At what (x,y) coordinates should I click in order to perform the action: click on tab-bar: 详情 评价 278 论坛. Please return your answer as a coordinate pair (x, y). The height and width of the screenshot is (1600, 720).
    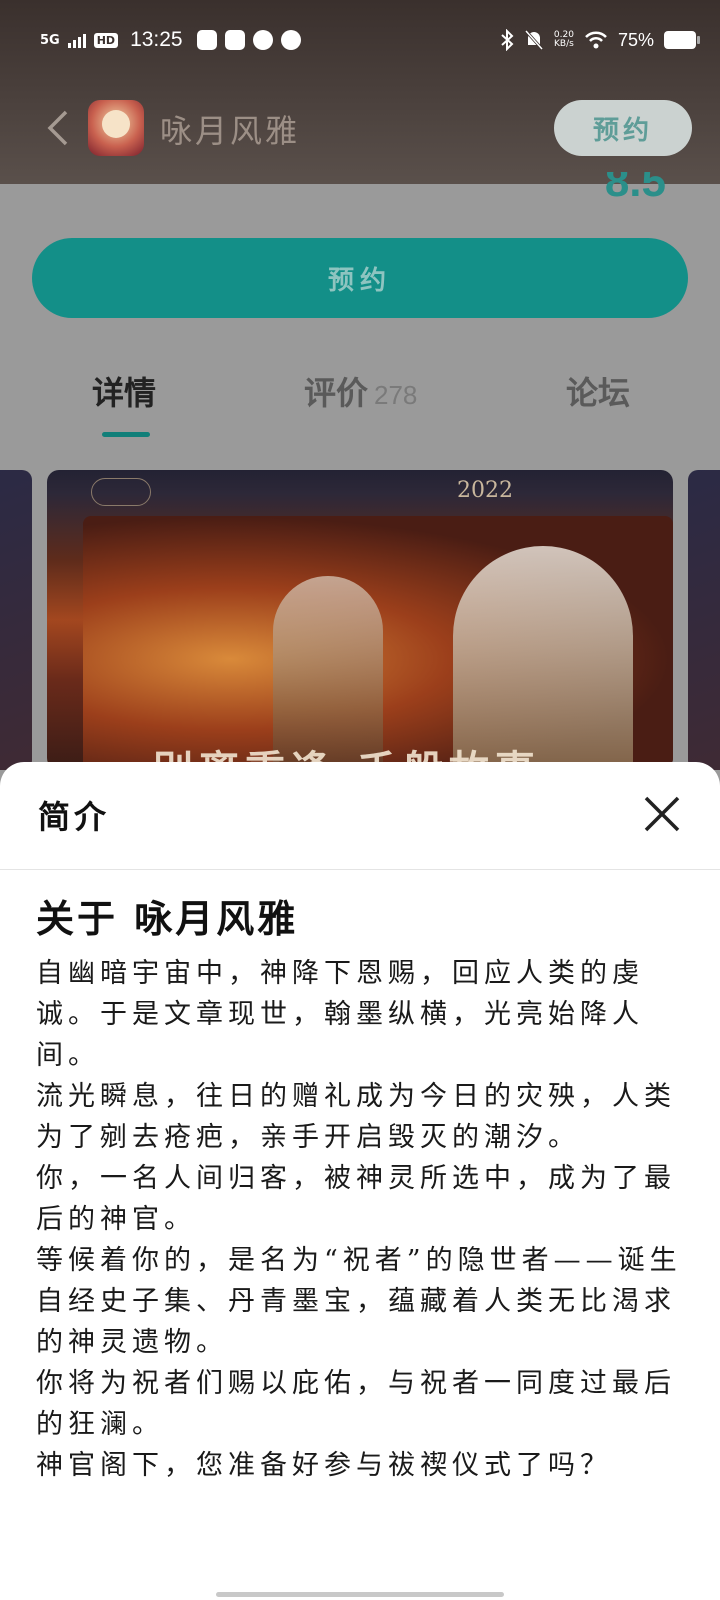
    Looking at the image, I should click on (360, 403).